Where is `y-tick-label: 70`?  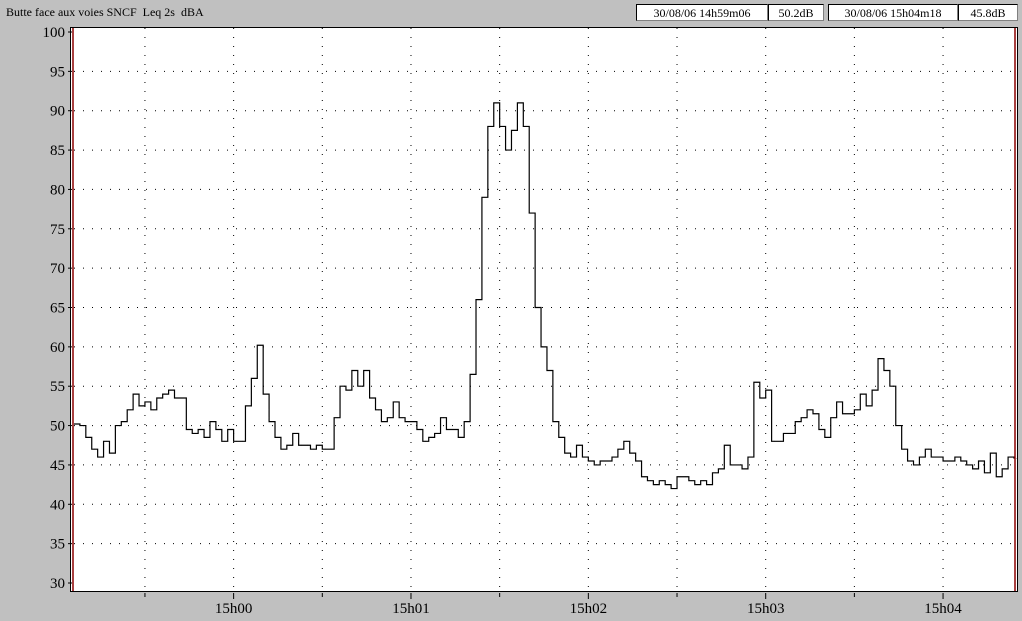 y-tick-label: 70 is located at coordinates (57, 269).